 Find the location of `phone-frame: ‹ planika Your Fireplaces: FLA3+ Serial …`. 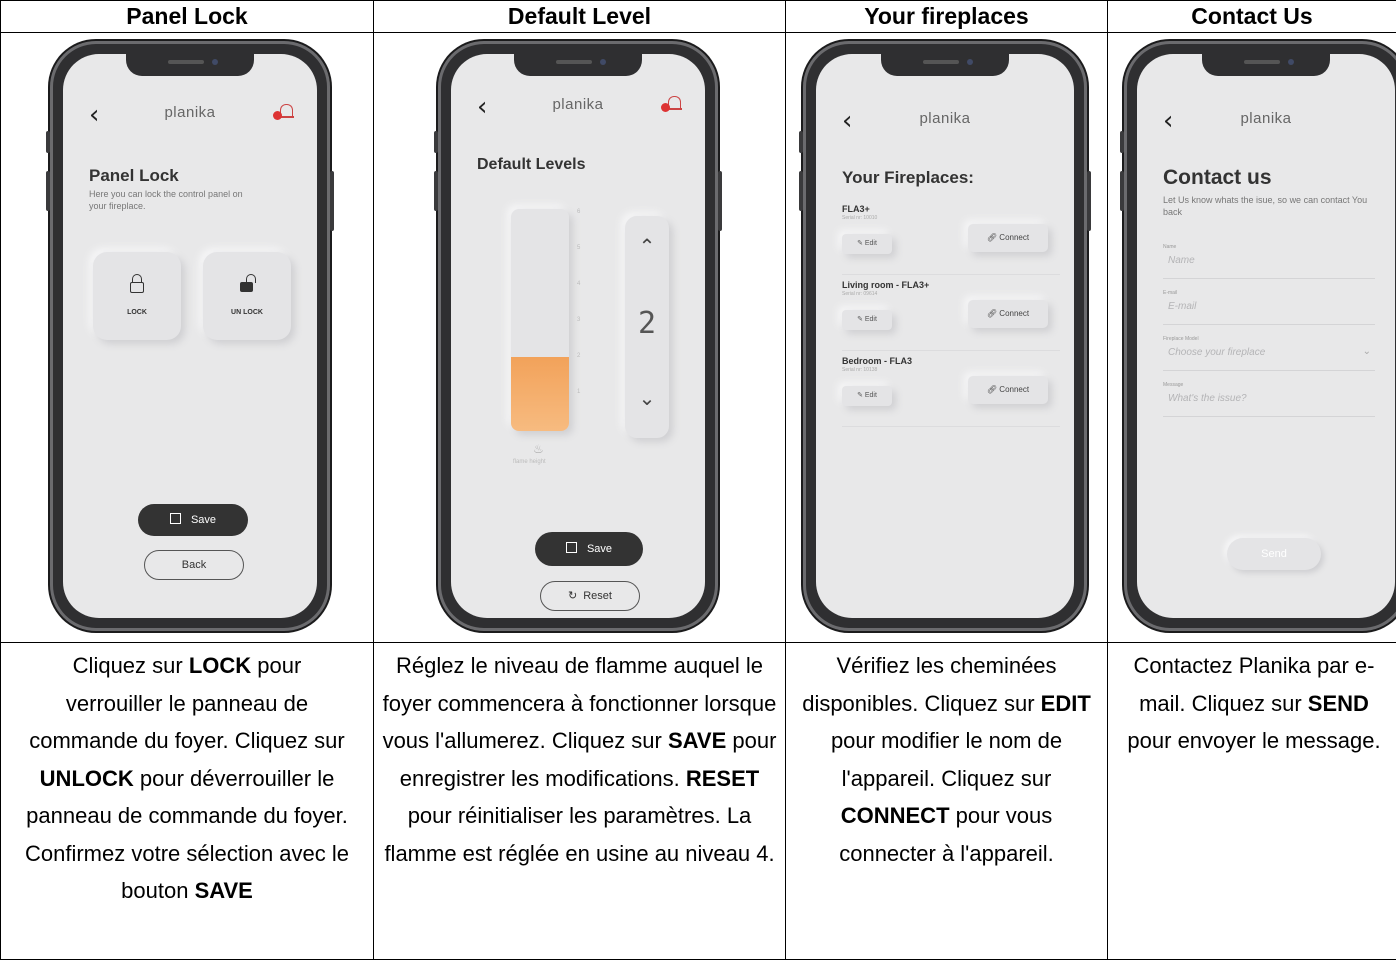

phone-frame: ‹ planika Your Fireplaces: FLA3+ Serial … is located at coordinates (945, 336).